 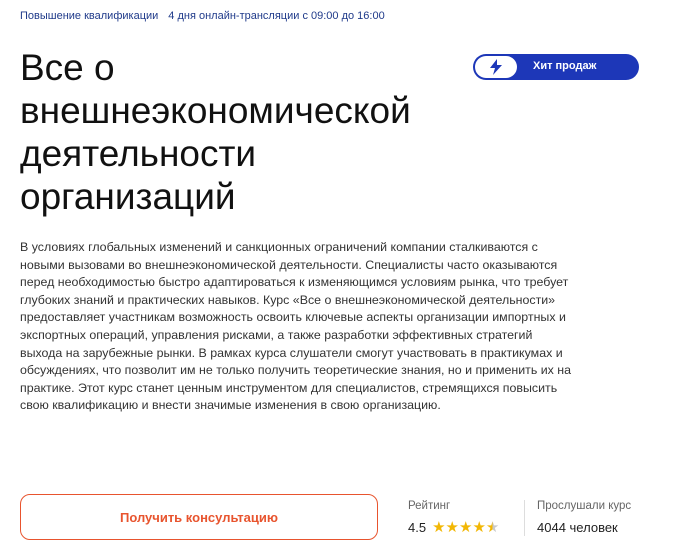 What do you see at coordinates (417, 527) in the screenshot?
I see `rating-value: 4.5` at bounding box center [417, 527].